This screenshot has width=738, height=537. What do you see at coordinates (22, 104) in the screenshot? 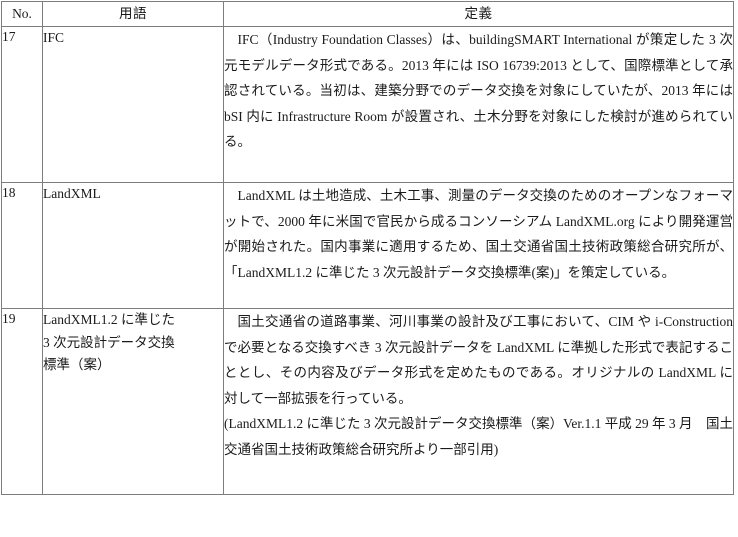
I see `row-number-cell: 17` at bounding box center [22, 104].